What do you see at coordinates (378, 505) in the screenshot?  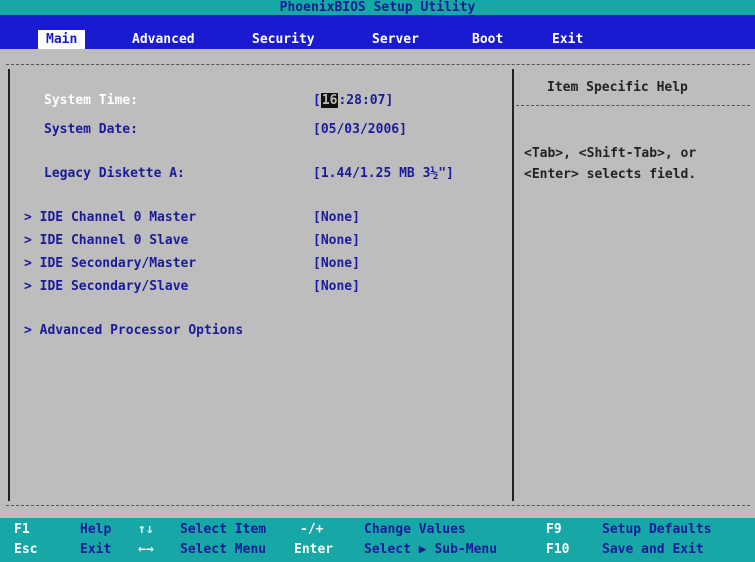 I see `bottom-border` at bounding box center [378, 505].